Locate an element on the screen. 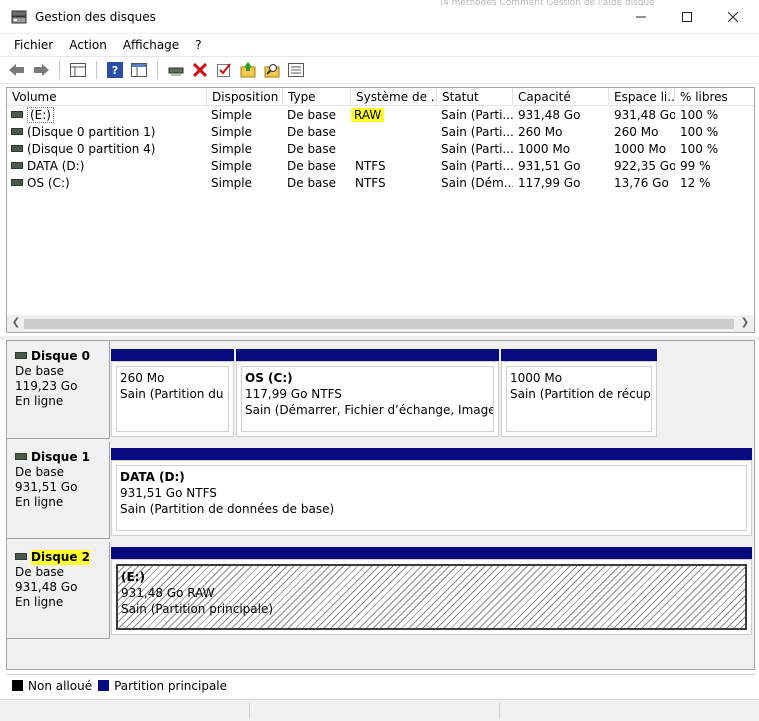 The height and width of the screenshot is (721, 759). cell-capacity: 931,51 Go is located at coordinates (549, 166).